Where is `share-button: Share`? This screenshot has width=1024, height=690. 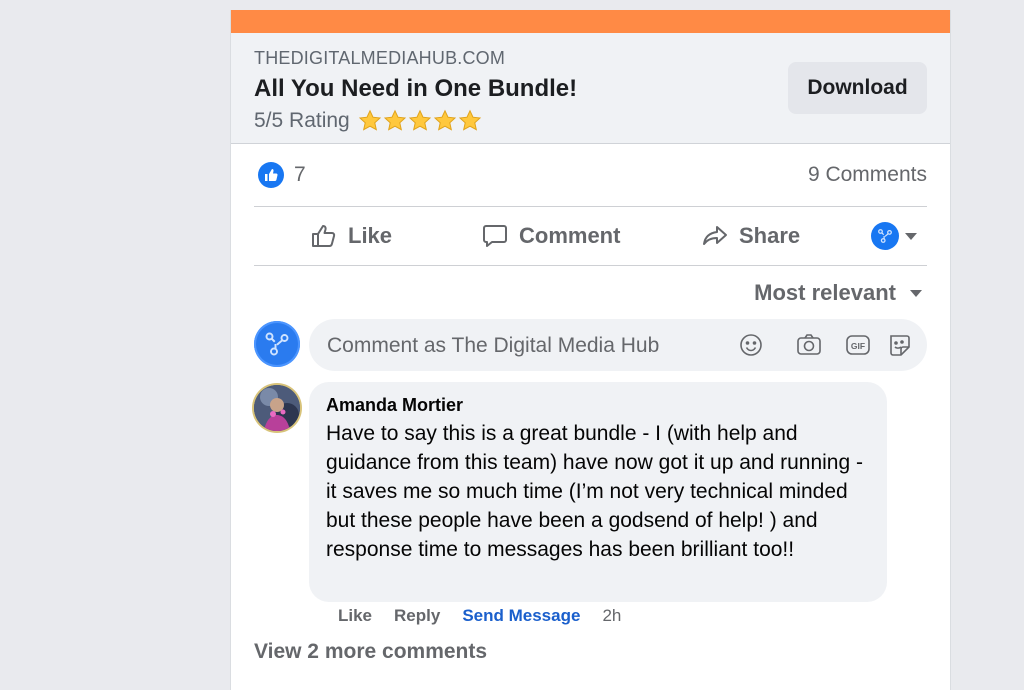 share-button: Share is located at coordinates (750, 236).